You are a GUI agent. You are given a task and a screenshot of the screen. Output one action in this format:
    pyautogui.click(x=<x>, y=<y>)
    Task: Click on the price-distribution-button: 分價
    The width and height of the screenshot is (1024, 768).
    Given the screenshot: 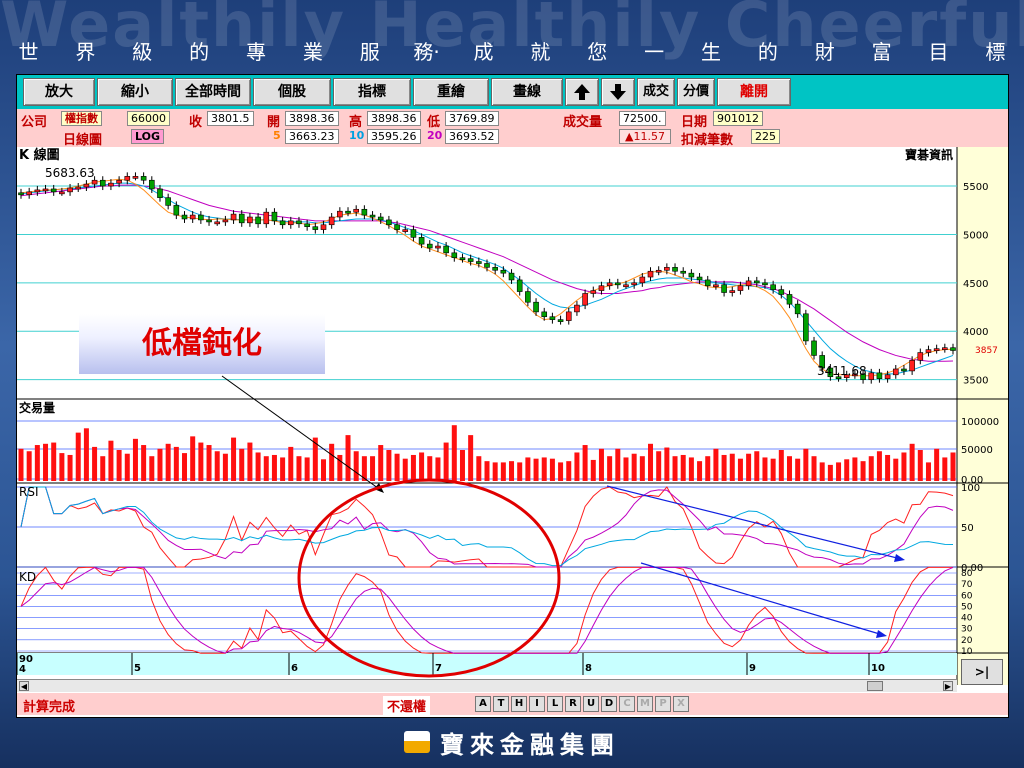 What is the action you would take?
    pyautogui.click(x=696, y=92)
    